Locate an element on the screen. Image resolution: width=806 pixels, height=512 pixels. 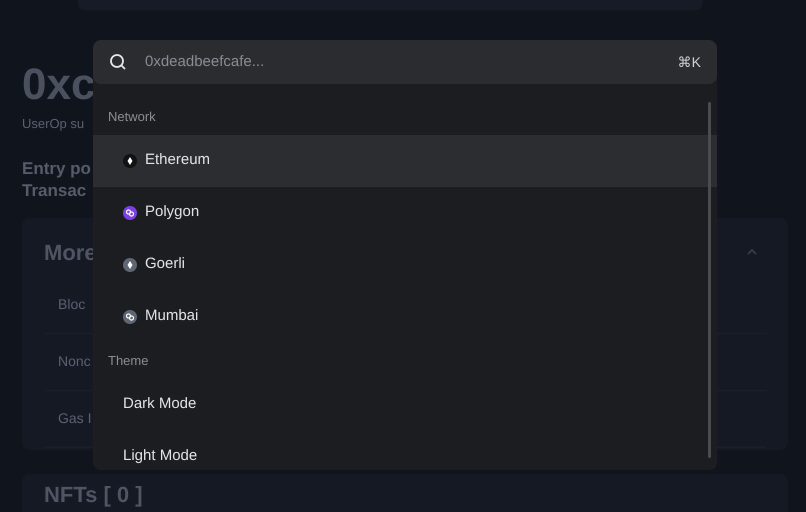
search-field: 0xdeadbeefcafe... ⌘K is located at coordinates (405, 62).